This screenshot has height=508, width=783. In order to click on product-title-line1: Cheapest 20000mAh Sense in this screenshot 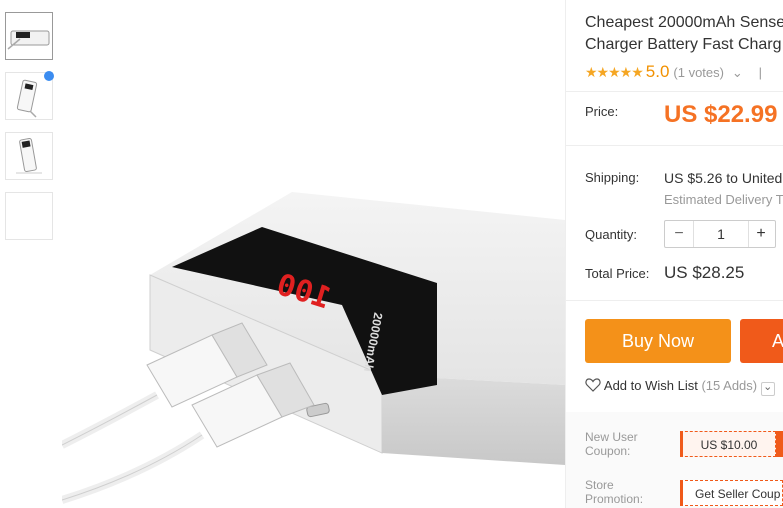, I will do `click(684, 22)`.